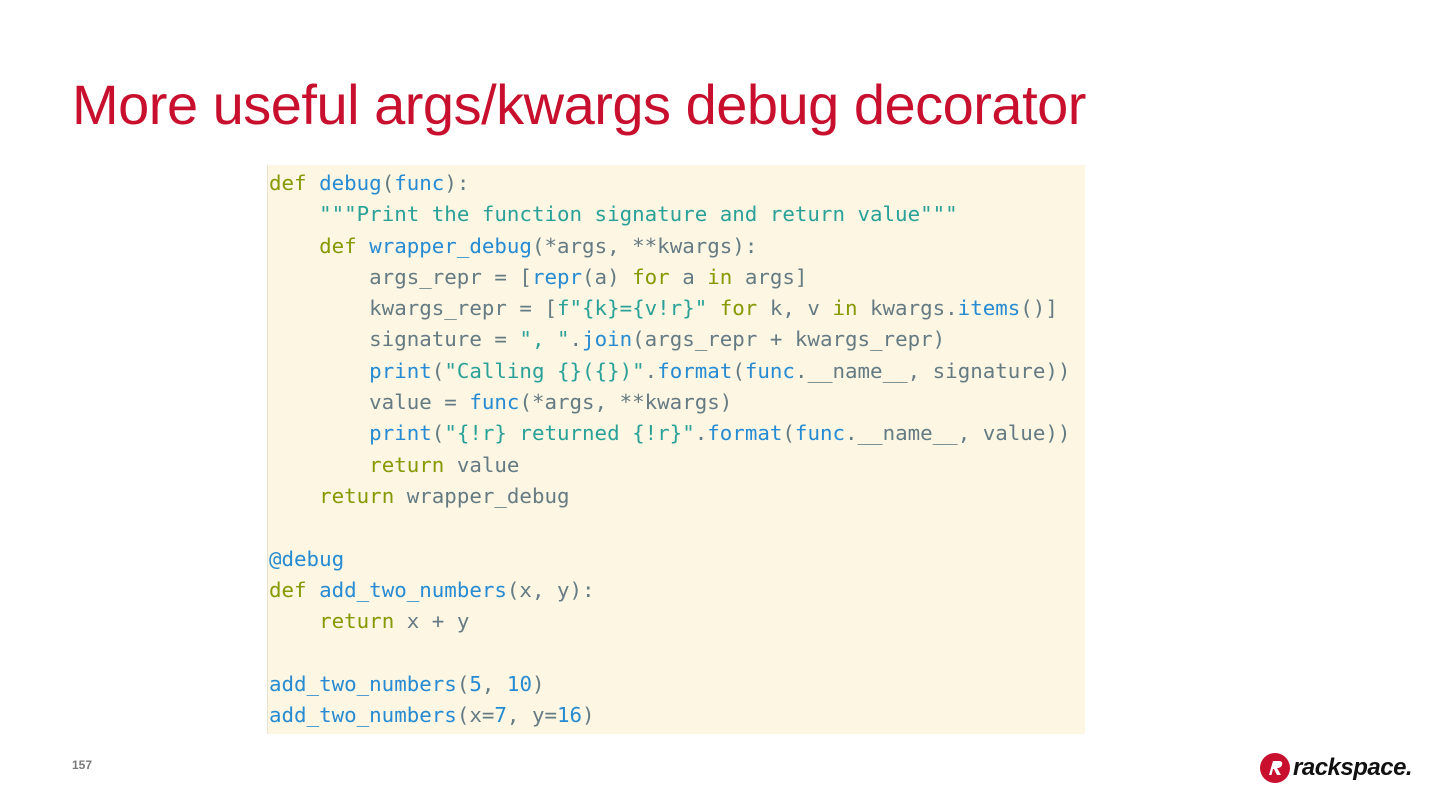 This screenshot has width=1440, height=810. What do you see at coordinates (369, 183) in the screenshot?
I see `code-line: def debug(func):` at bounding box center [369, 183].